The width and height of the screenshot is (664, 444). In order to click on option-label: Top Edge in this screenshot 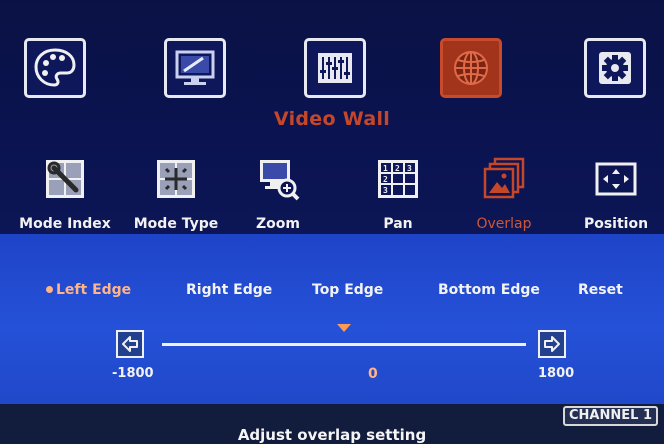, I will do `click(348, 290)`.